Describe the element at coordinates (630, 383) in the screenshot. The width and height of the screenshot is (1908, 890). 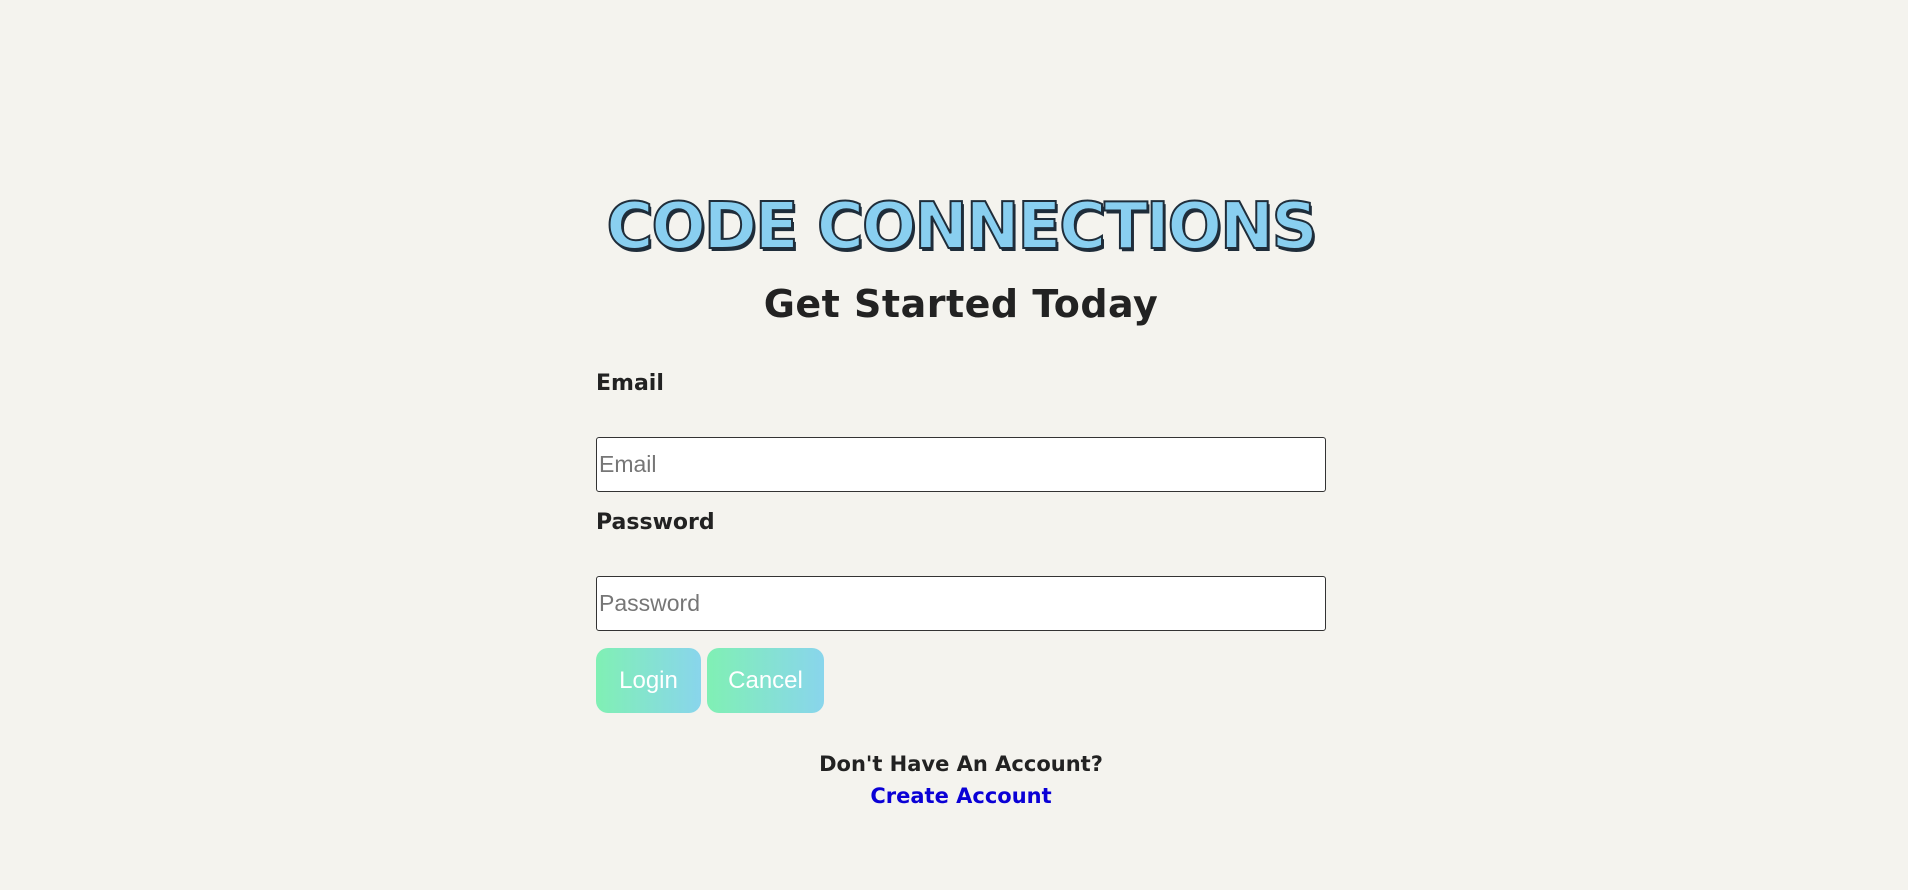
I see `email-label: Email` at that location.